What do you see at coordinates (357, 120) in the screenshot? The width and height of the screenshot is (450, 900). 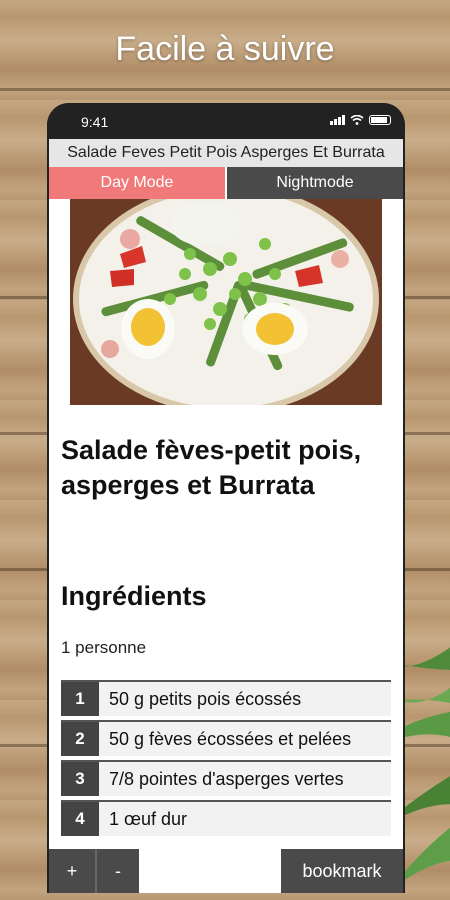 I see `wifi-icon` at bounding box center [357, 120].